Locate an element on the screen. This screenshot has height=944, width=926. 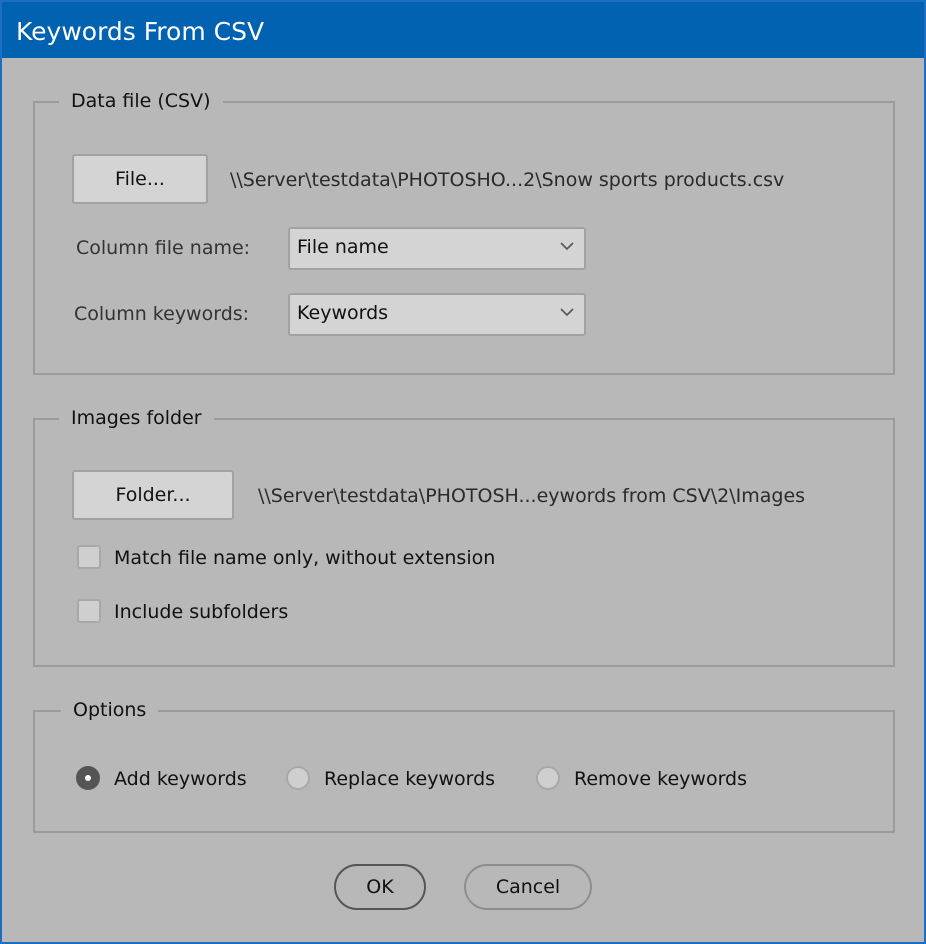
include-subfolders-label: Include subfolders is located at coordinates (201, 612).